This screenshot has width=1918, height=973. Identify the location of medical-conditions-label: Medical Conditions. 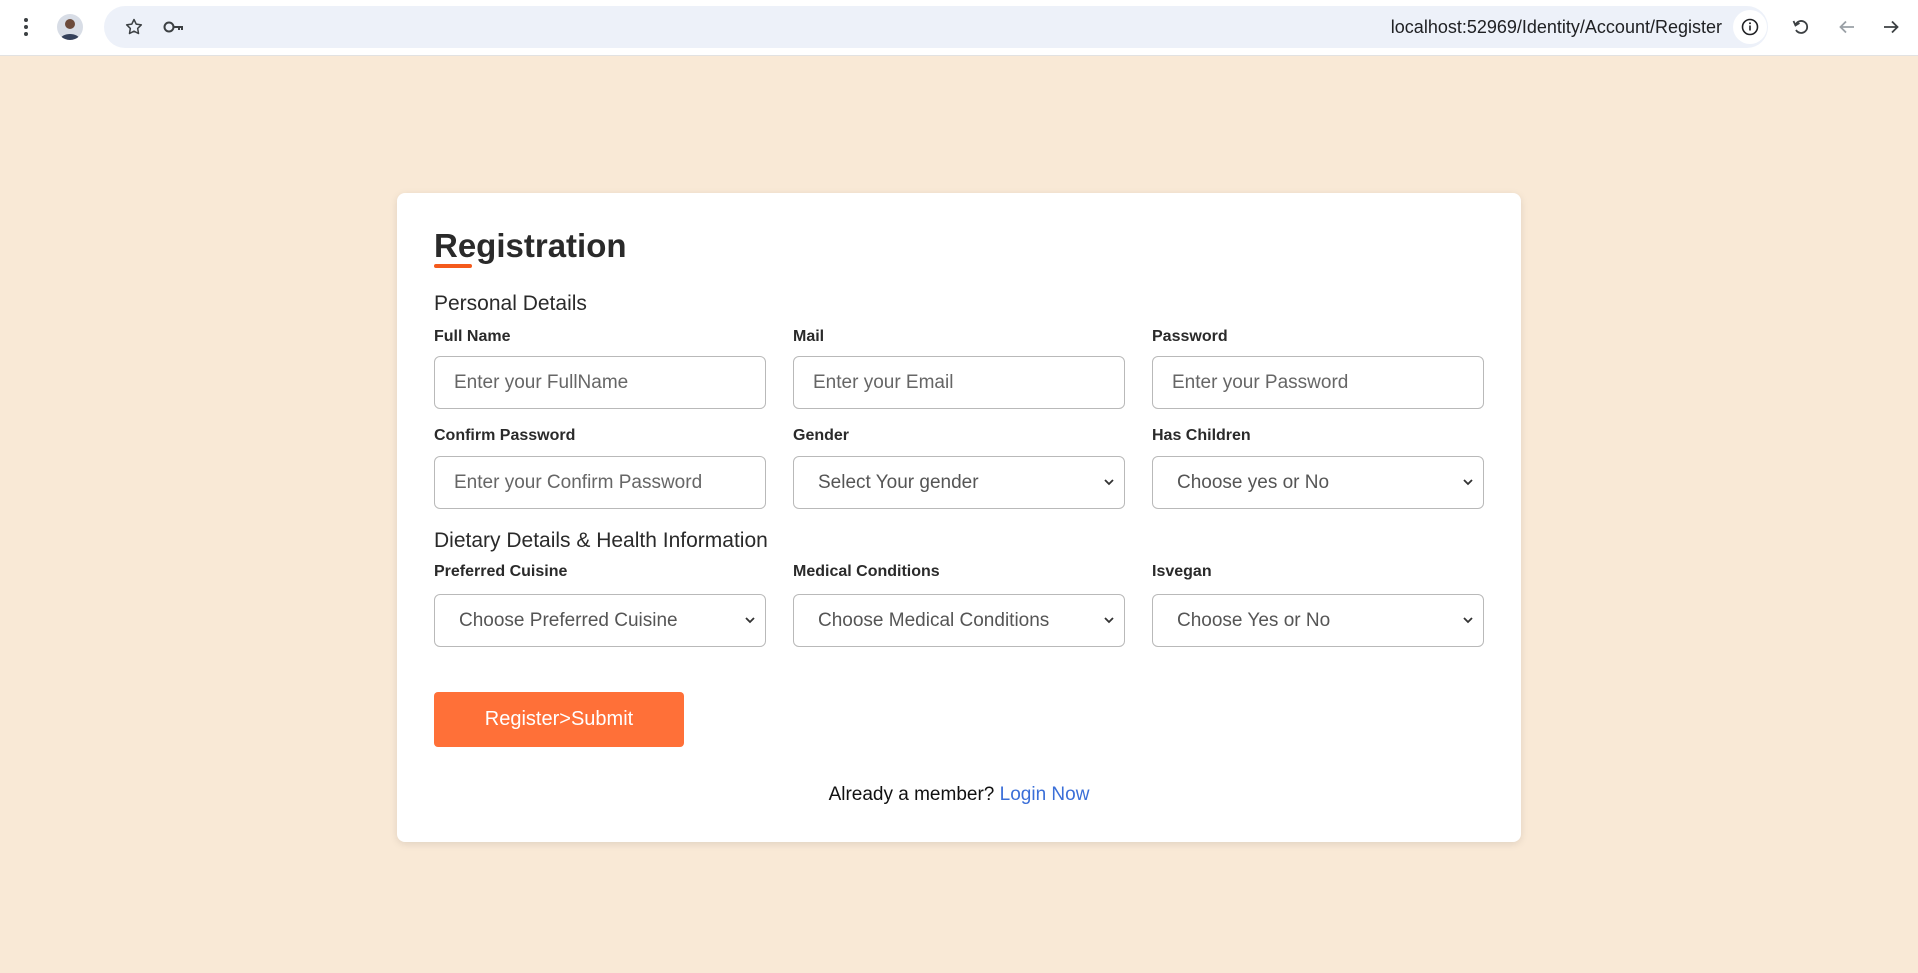
(866, 571).